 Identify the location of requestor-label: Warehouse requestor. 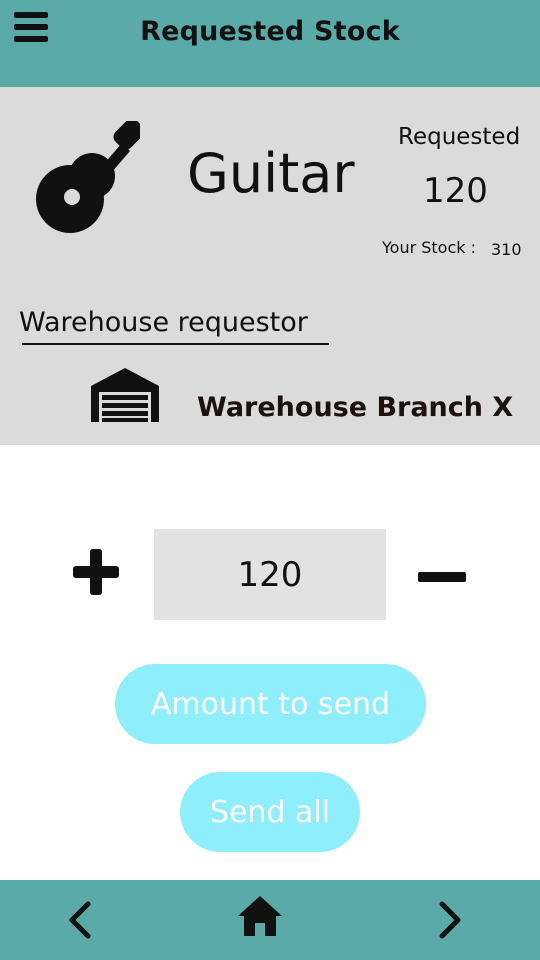
(163, 322).